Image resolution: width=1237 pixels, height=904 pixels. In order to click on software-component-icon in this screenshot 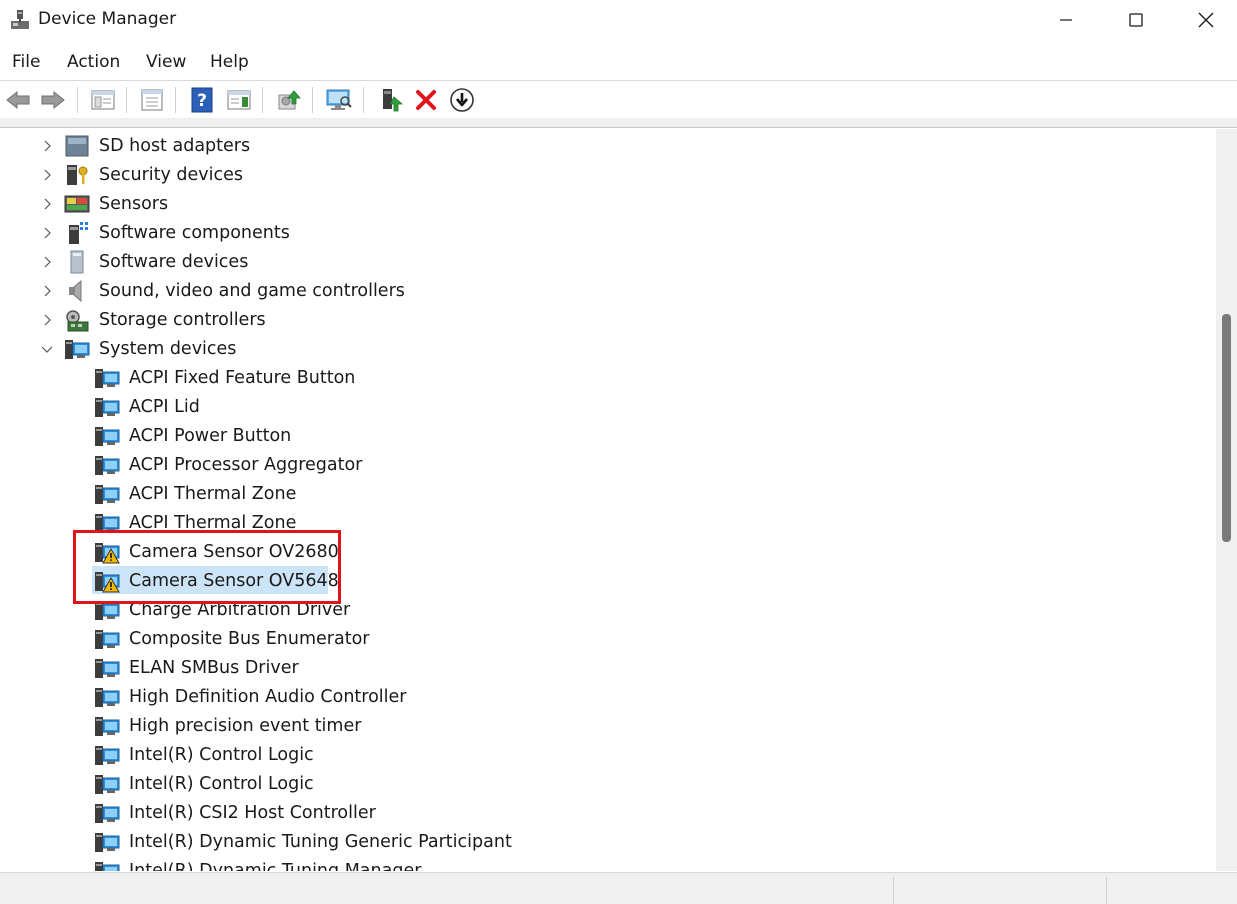, I will do `click(78, 233)`.